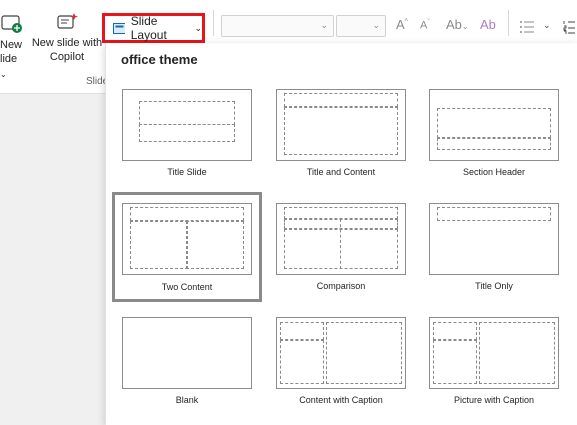 This screenshot has height=425, width=577. Describe the element at coordinates (341, 400) in the screenshot. I see `layout-label: Content with Caption` at that location.